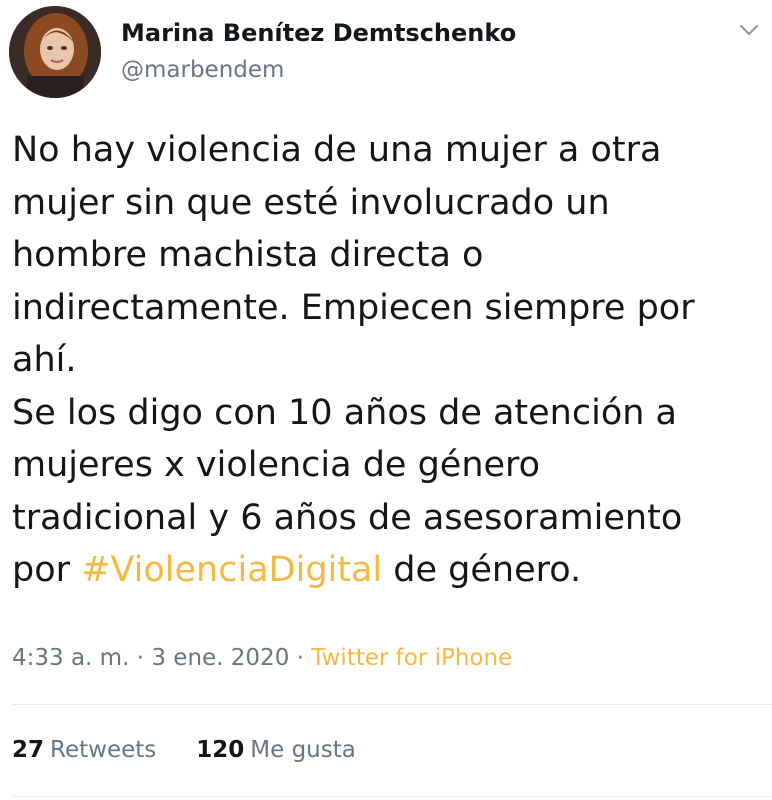  What do you see at coordinates (344, 412) in the screenshot?
I see `tweet-text-segment: Se los digo con 10 años de atención a` at bounding box center [344, 412].